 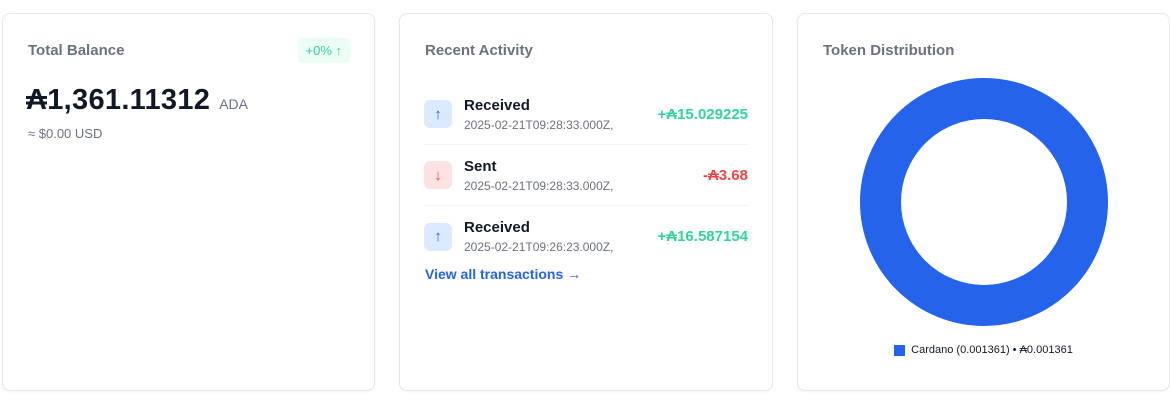 I want to click on balance-usd-value: ≈ $0.00 USD, so click(x=65, y=133).